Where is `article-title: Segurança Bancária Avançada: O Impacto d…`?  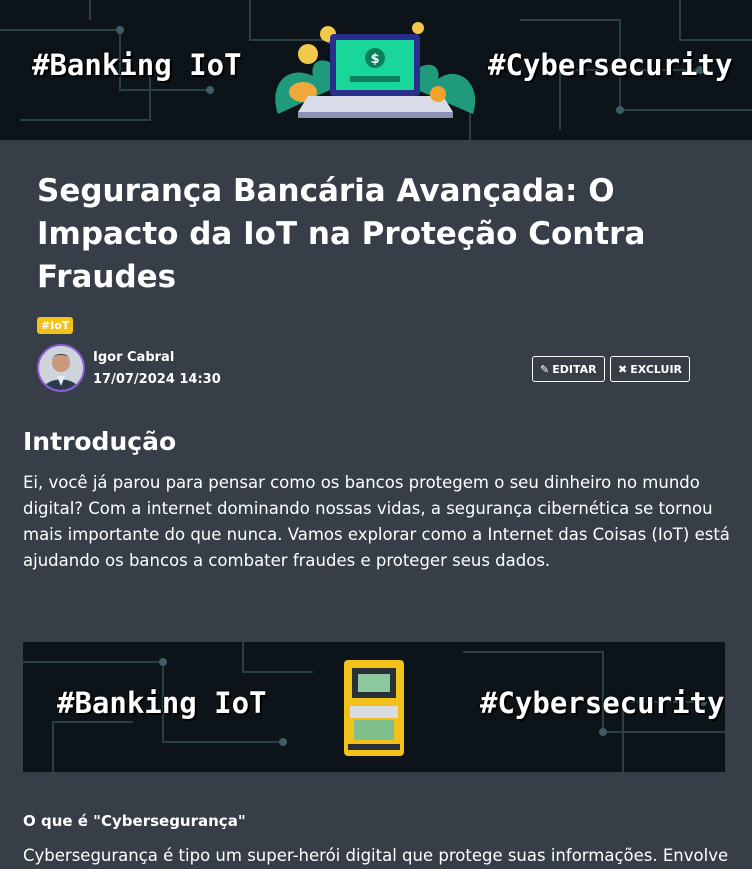 article-title: Segurança Bancária Avançada: O Impacto d… is located at coordinates (341, 234).